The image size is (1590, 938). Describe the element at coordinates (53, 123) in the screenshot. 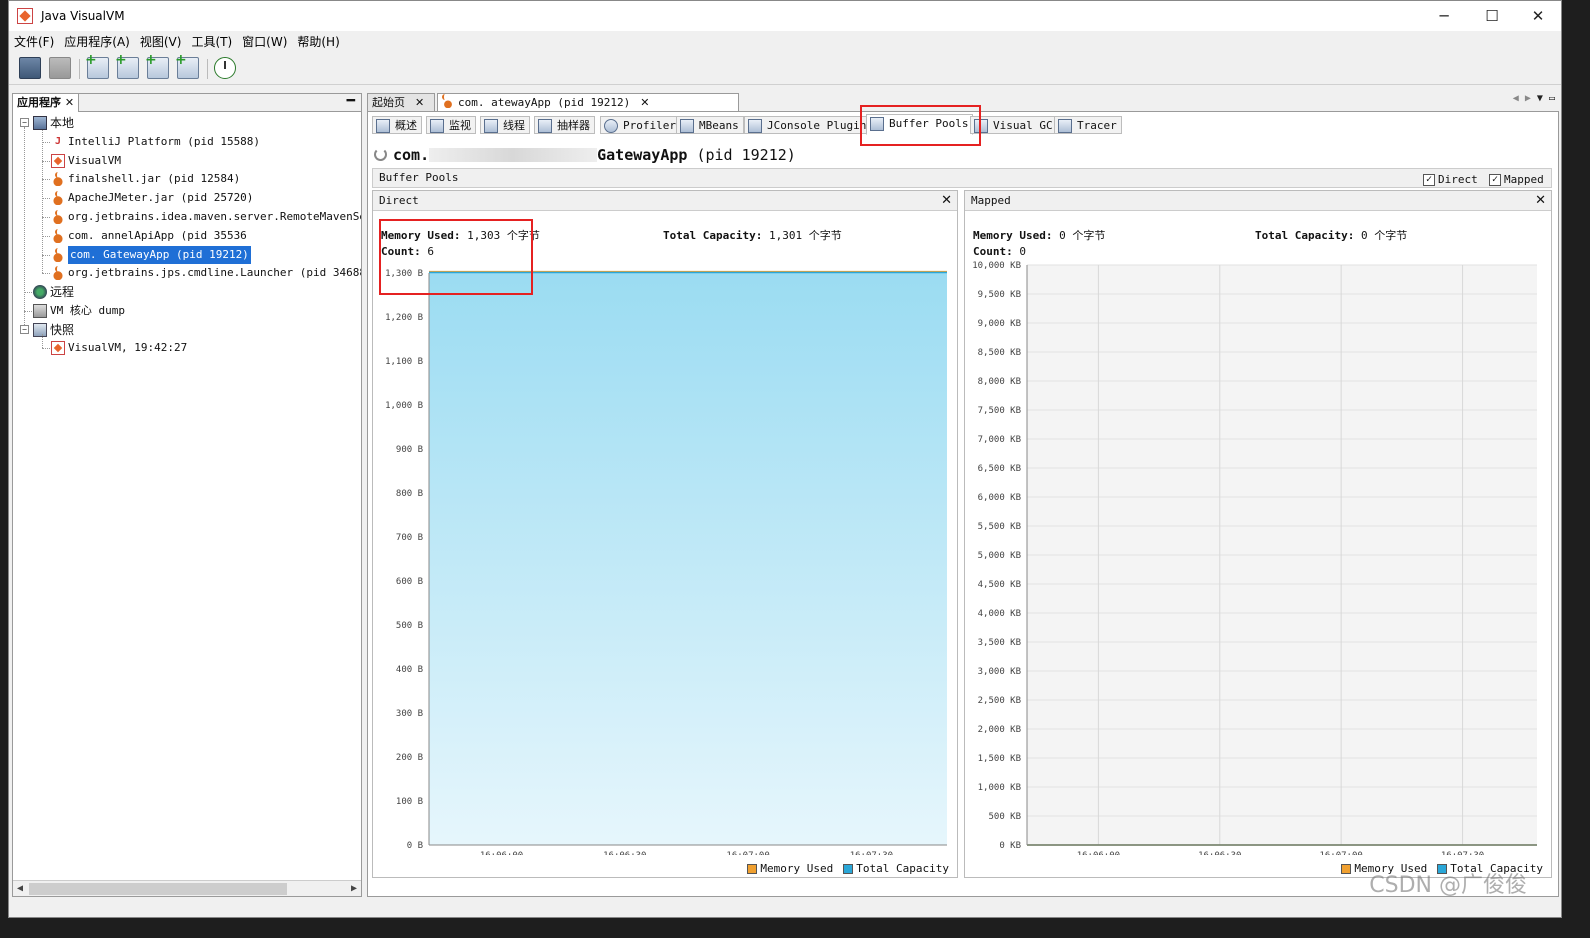

I see `tree-node-local: 本地` at that location.